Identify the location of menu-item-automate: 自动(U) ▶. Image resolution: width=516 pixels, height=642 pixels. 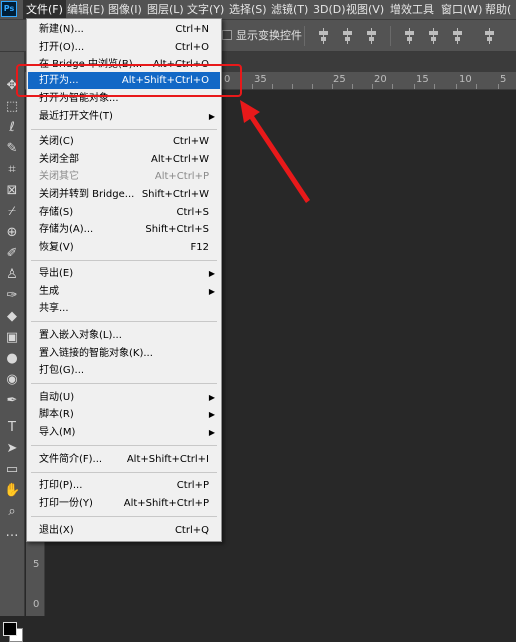
(124, 397).